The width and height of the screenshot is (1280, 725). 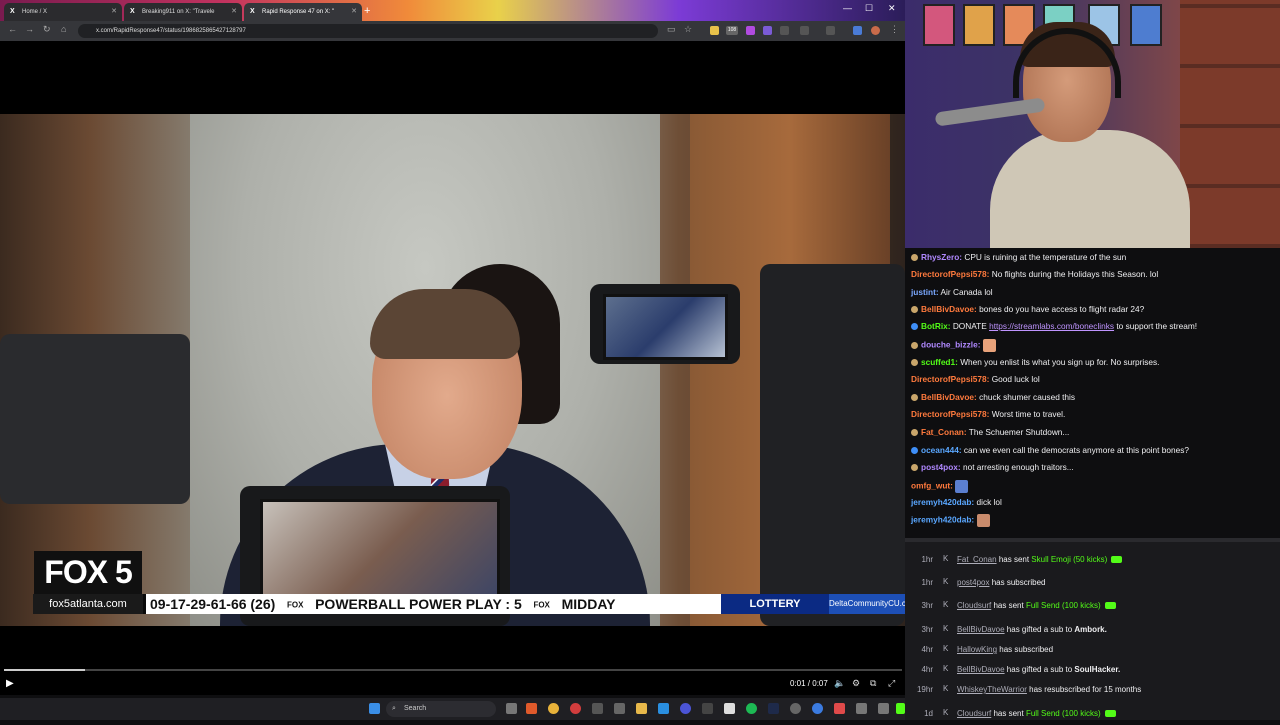 What do you see at coordinates (847, 8) in the screenshot?
I see `minimize-button: —` at bounding box center [847, 8].